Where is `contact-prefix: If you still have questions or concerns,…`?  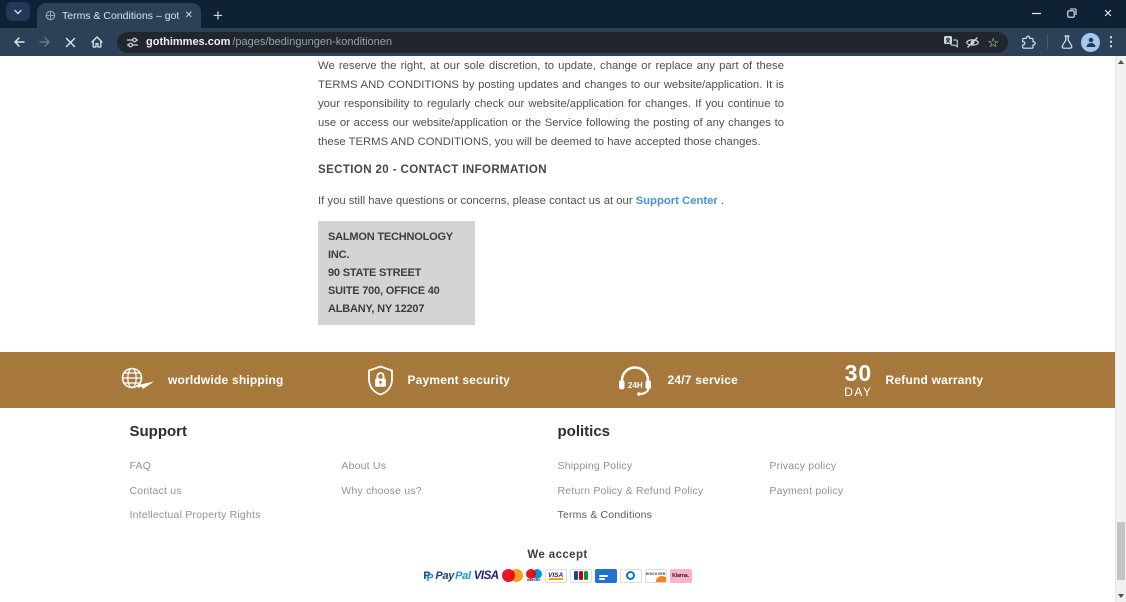
contact-prefix: If you still have questions or concerns,… is located at coordinates (475, 201).